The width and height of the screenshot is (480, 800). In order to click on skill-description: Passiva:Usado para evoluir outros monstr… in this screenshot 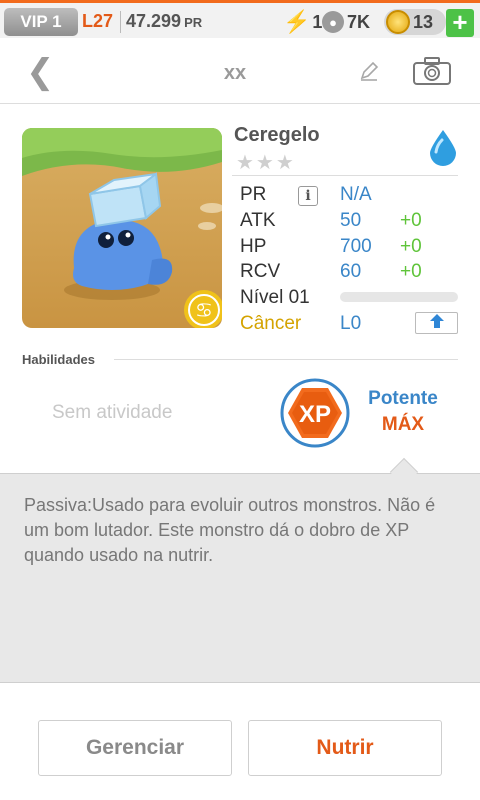, I will do `click(230, 530)`.